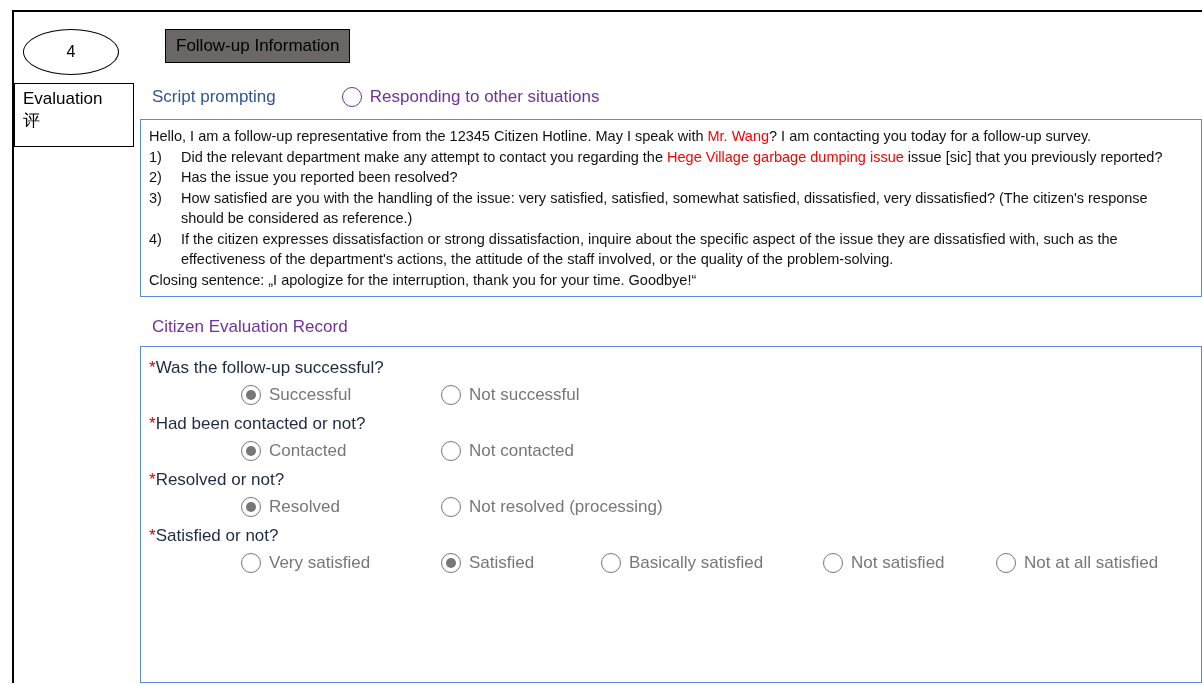  Describe the element at coordinates (258, 424) in the screenshot. I see `question-label: *Had been contacted or not?` at that location.